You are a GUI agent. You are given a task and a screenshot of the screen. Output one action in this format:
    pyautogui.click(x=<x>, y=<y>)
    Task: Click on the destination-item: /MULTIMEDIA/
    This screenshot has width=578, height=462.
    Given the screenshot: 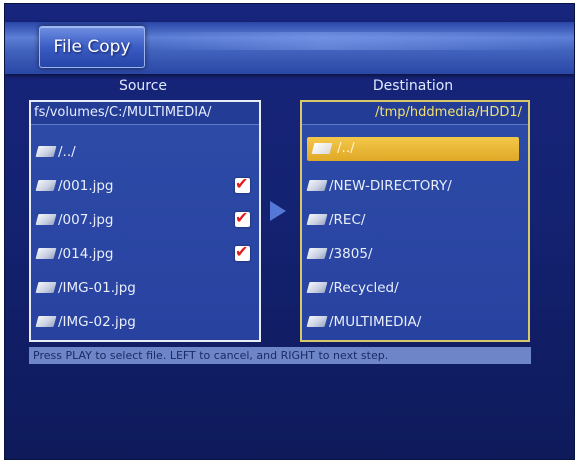 What is the action you would take?
    pyautogui.click(x=363, y=322)
    